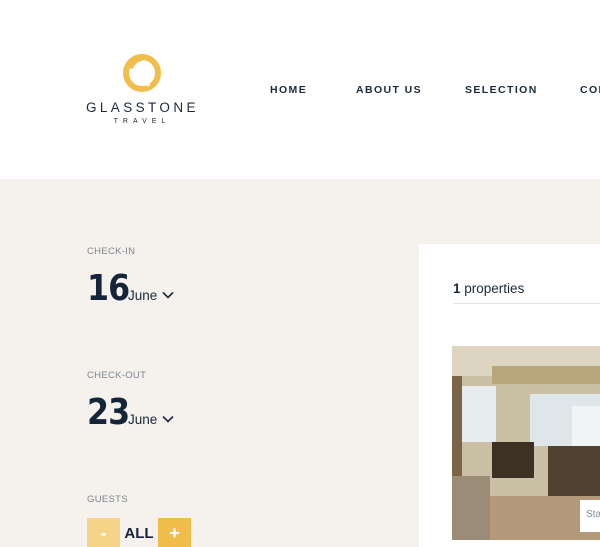  What do you see at coordinates (501, 90) in the screenshot?
I see `nav-item-selection: SELECTION` at bounding box center [501, 90].